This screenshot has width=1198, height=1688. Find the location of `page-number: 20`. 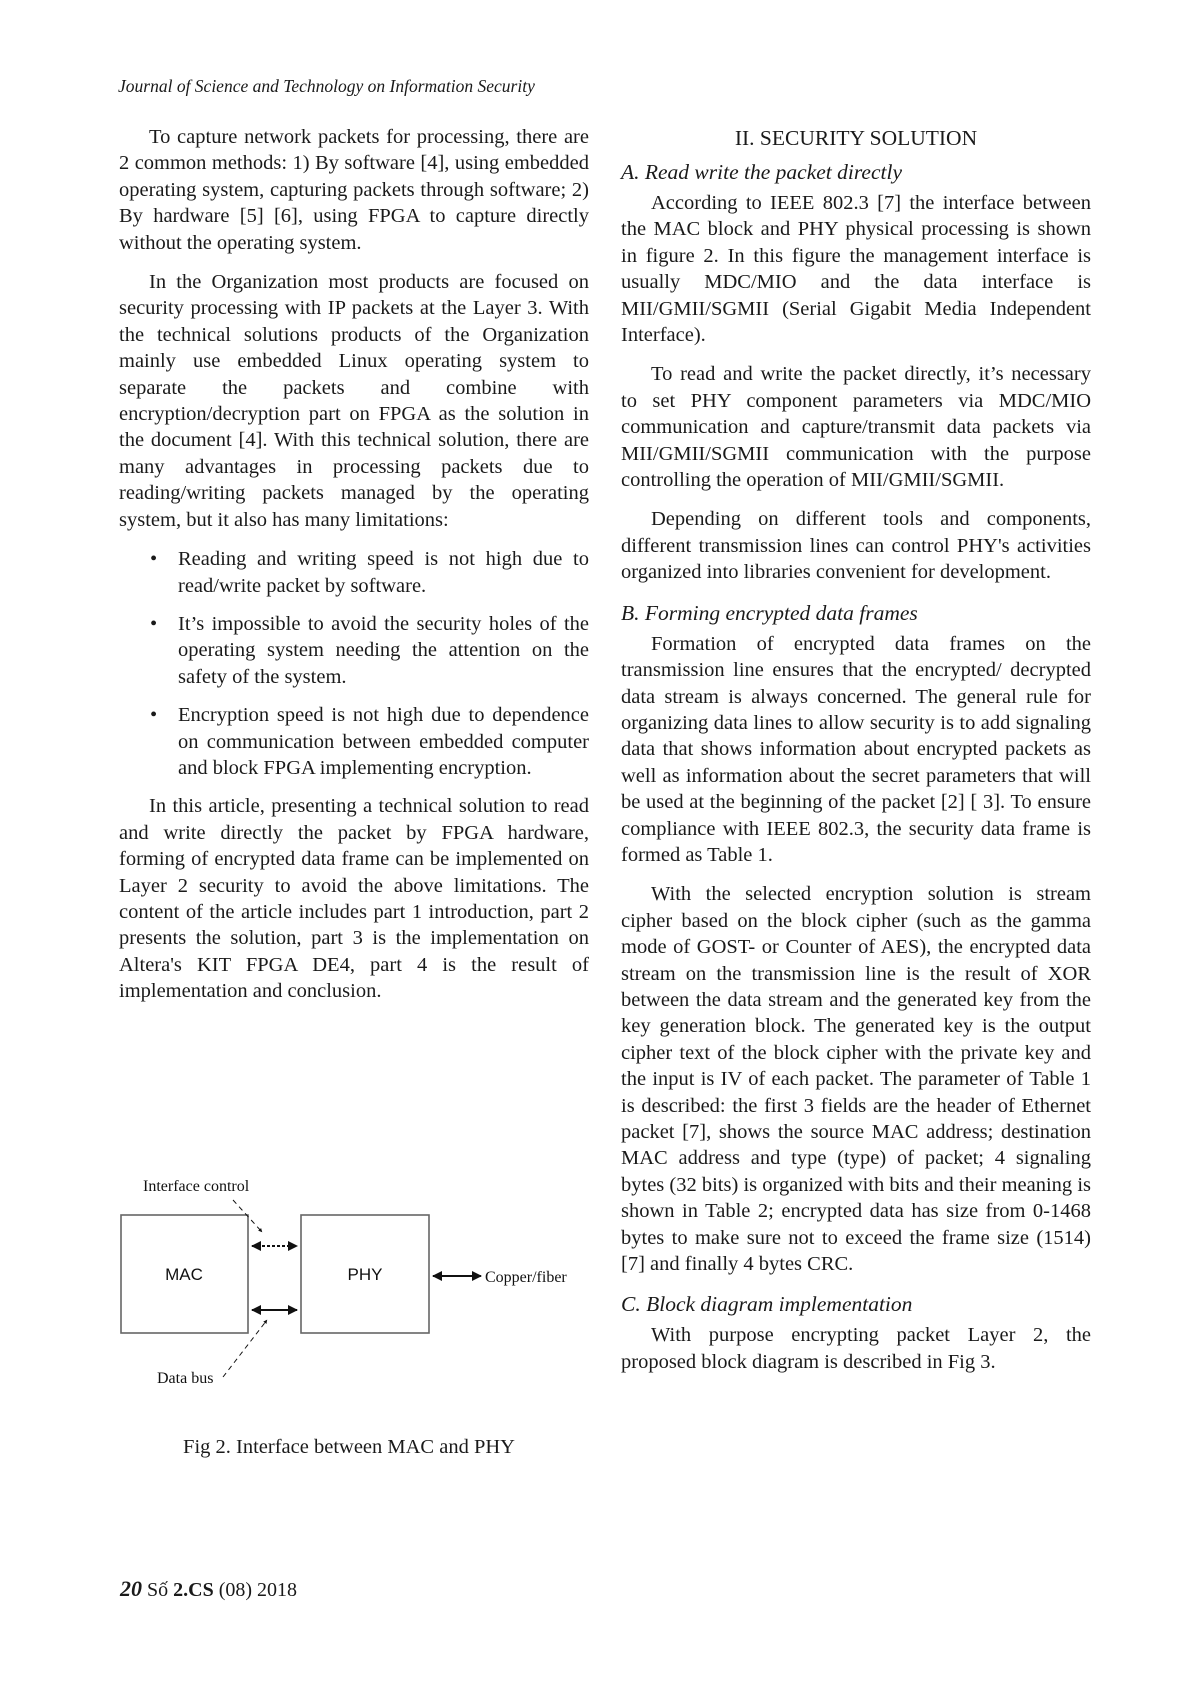

page-number: 20 is located at coordinates (131, 1588).